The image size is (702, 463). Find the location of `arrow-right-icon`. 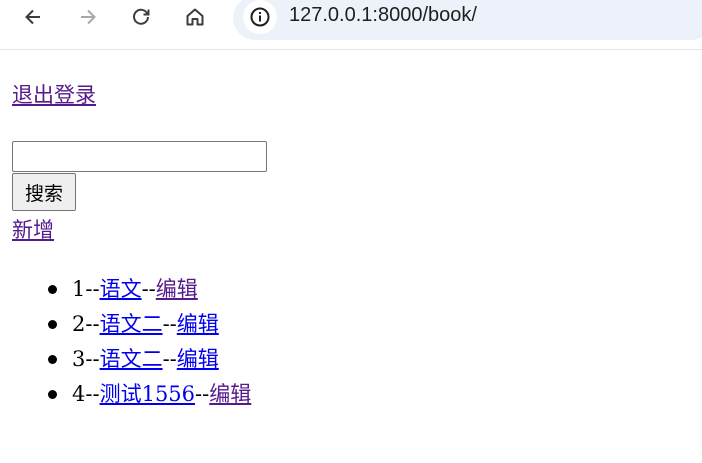

arrow-right-icon is located at coordinates (88, 17).